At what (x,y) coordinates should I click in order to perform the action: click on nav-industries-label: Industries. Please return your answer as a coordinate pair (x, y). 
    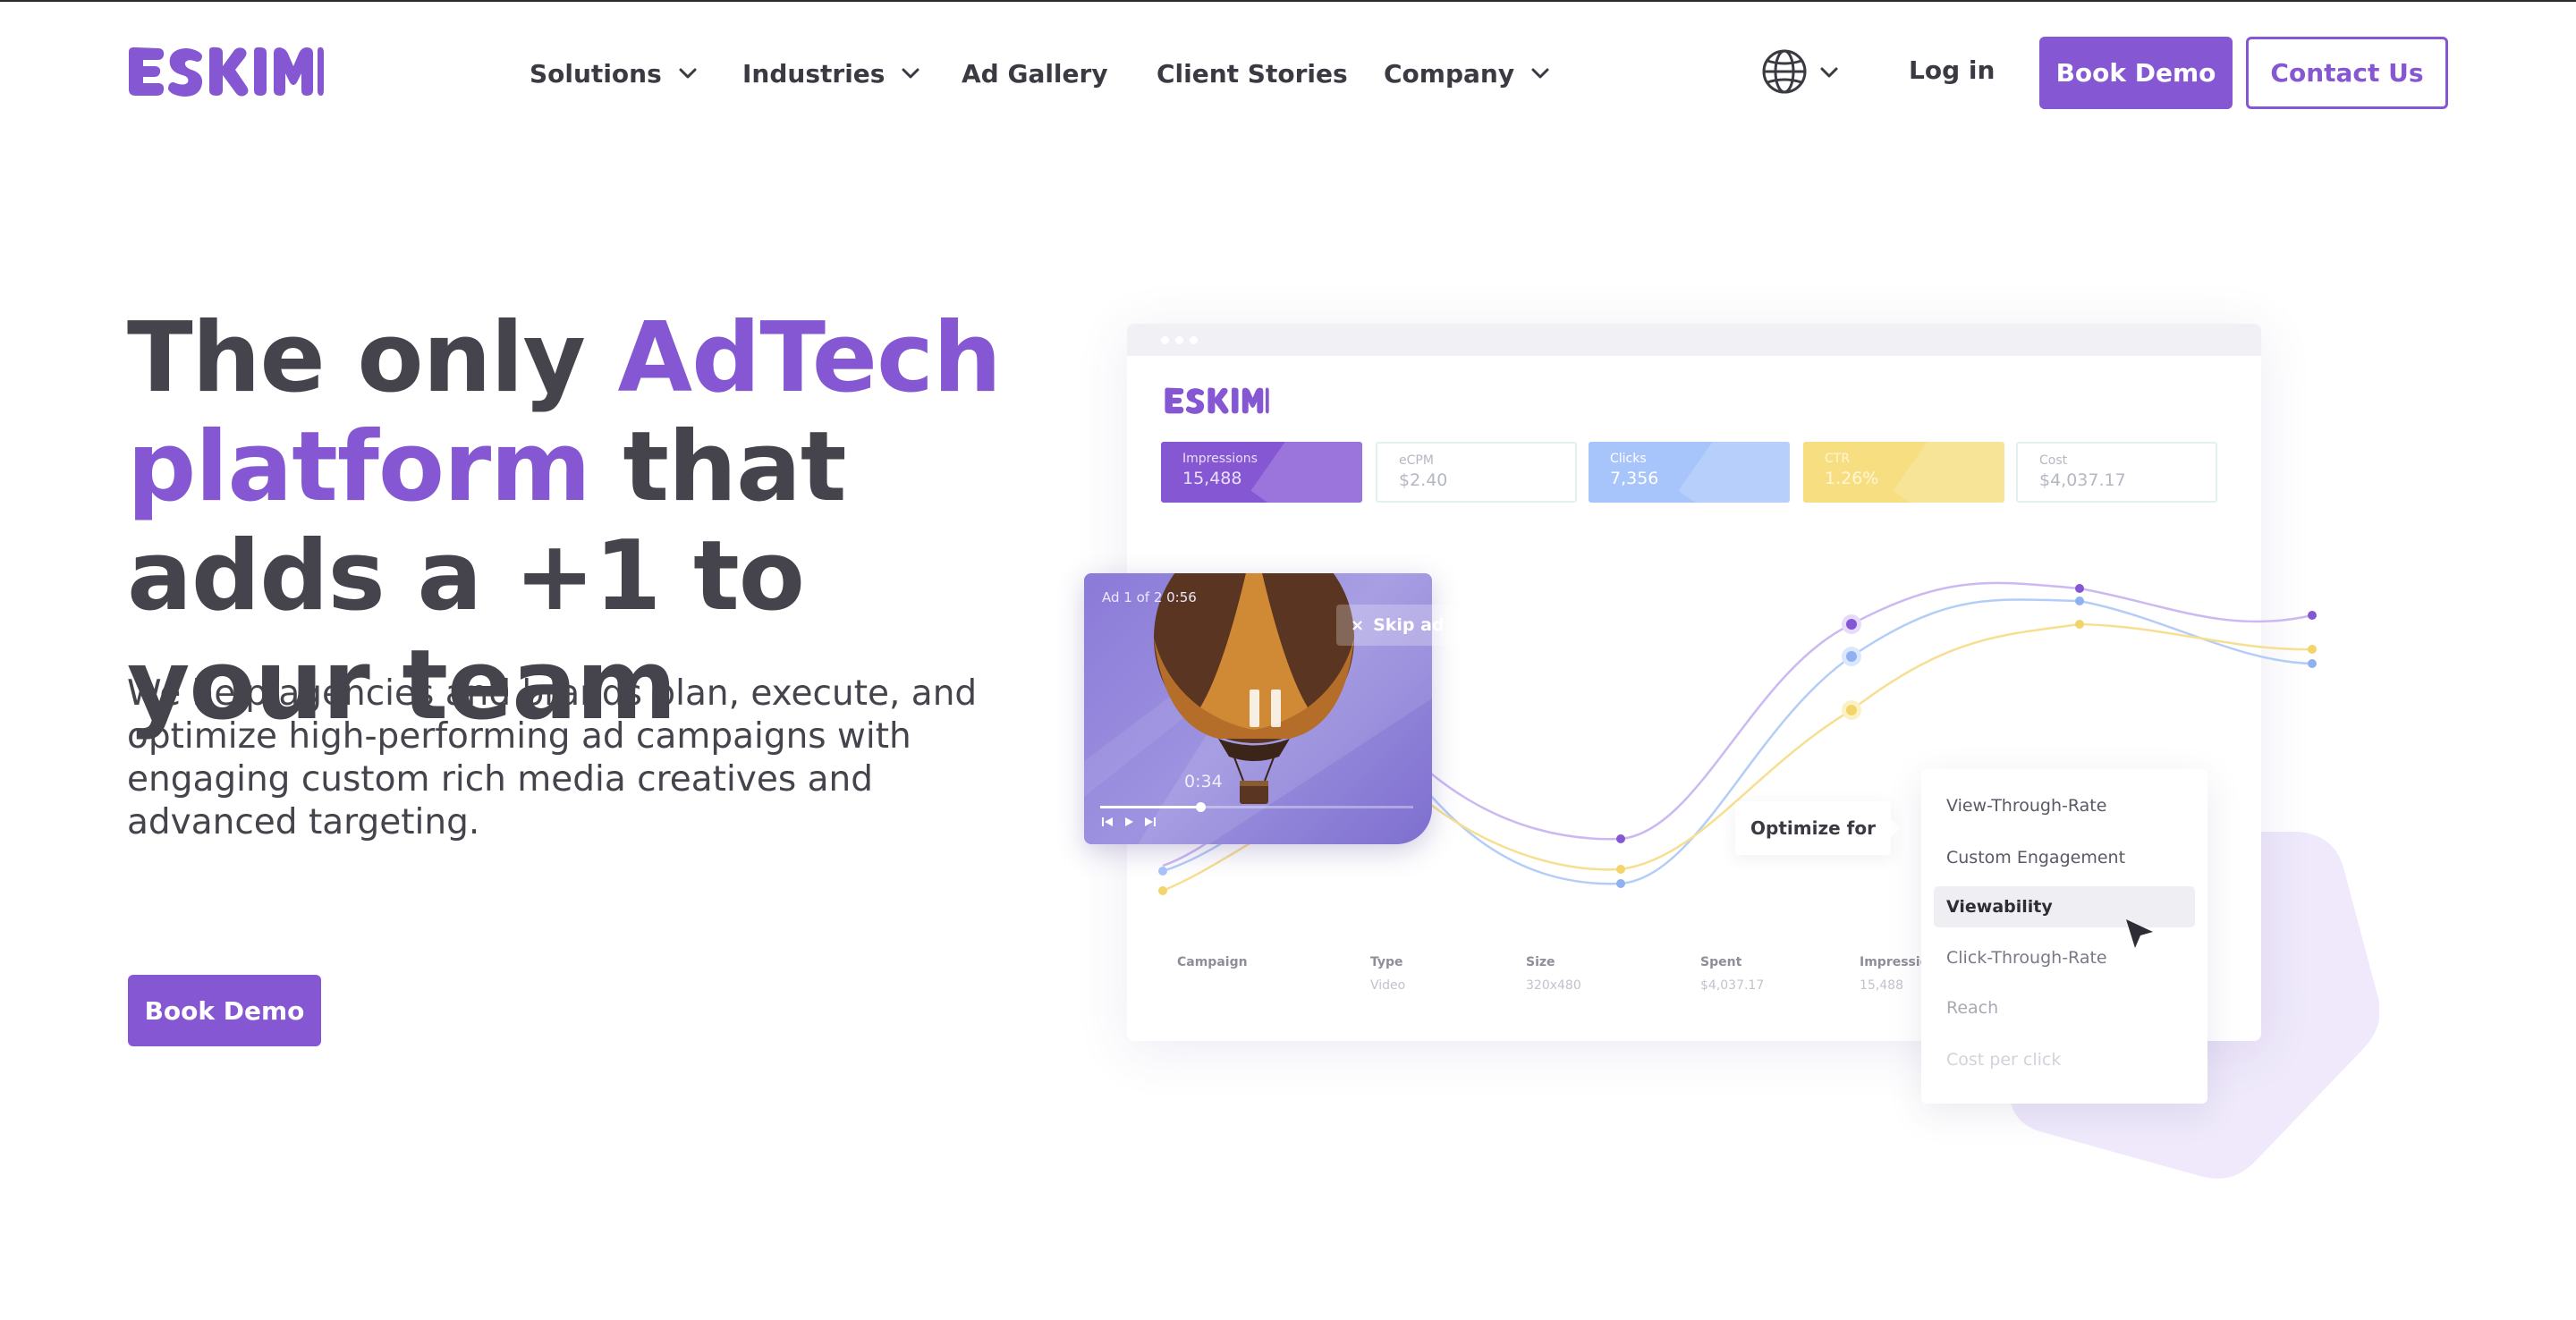
    Looking at the image, I should click on (814, 73).